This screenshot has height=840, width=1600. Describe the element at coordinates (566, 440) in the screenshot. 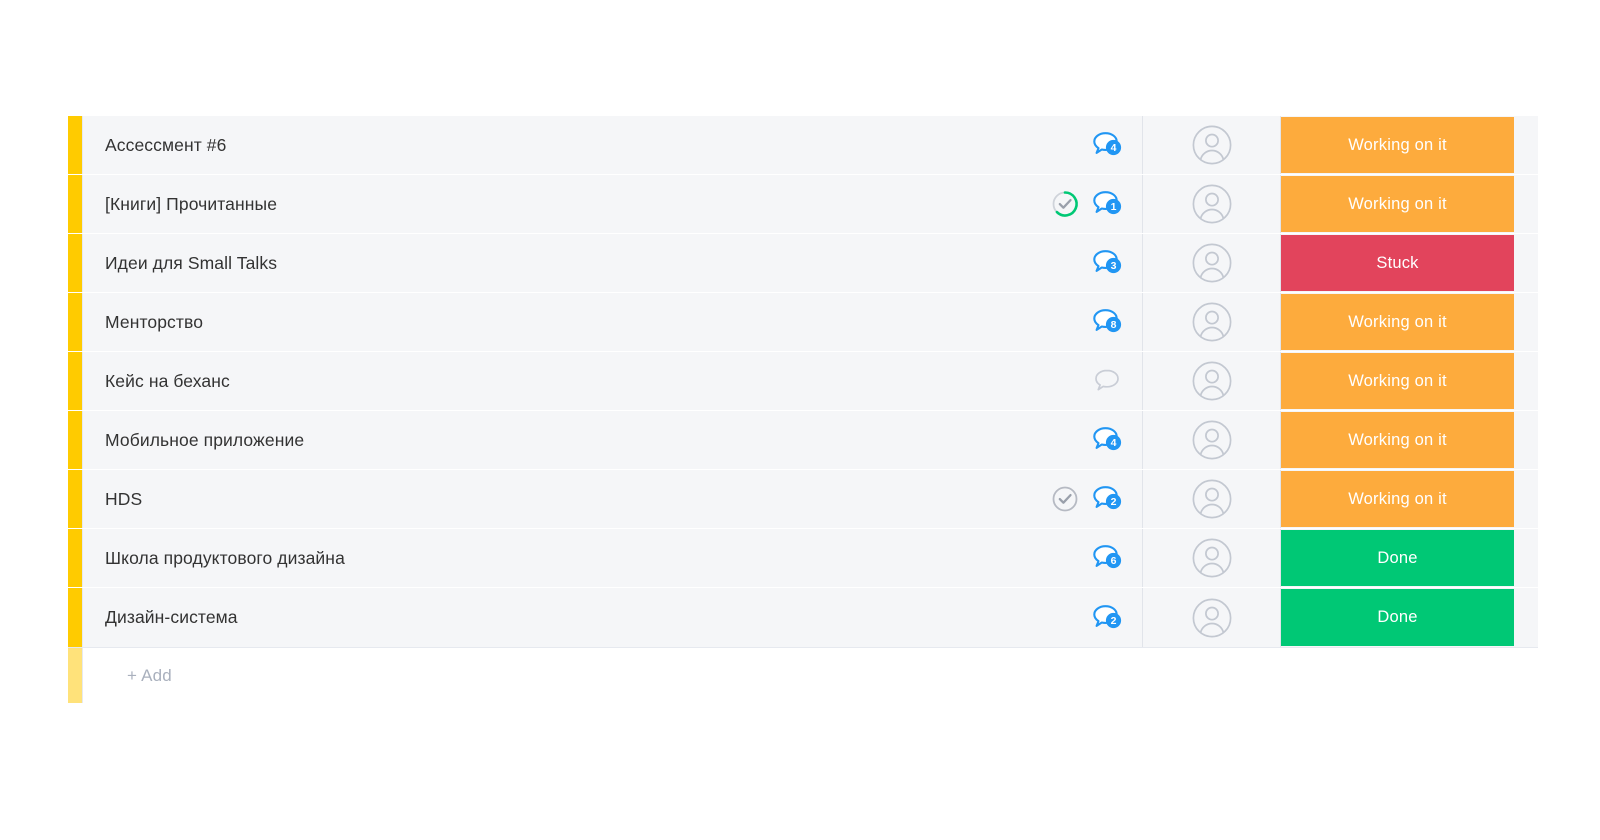

I see `row-name-cell: Мобильное приложение` at that location.